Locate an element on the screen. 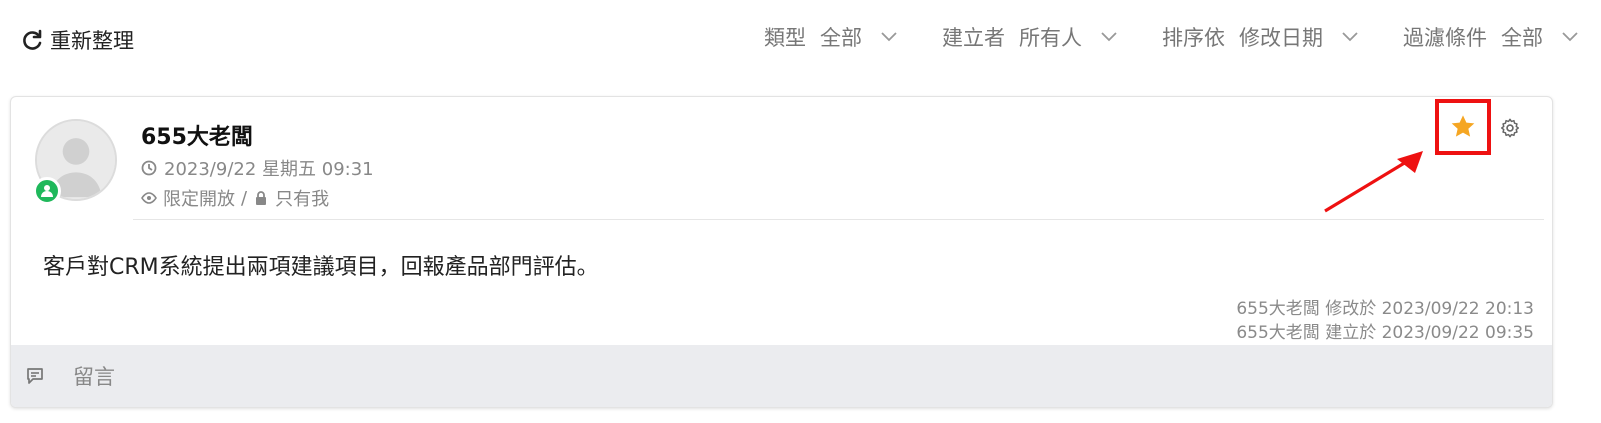 The image size is (1601, 423). visibility-text: 限定開放 is located at coordinates (199, 198).